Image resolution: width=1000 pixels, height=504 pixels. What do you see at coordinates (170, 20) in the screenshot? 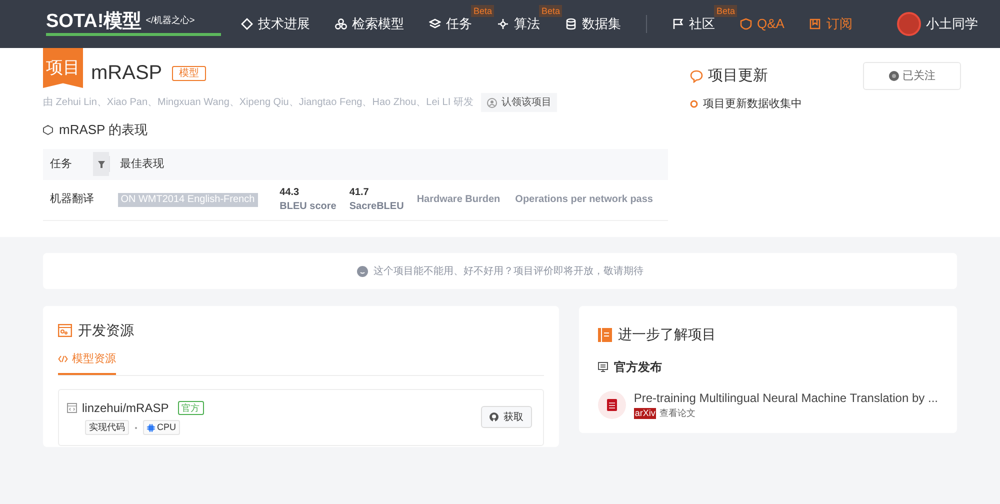
I see `logo-tag: </机器之心>` at bounding box center [170, 20].